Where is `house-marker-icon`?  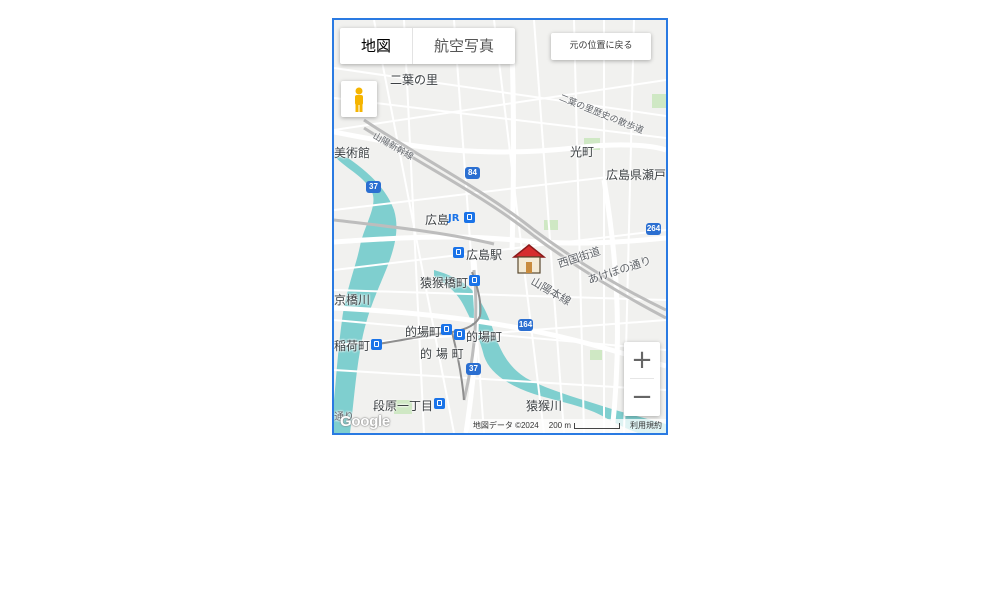 house-marker-icon is located at coordinates (529, 258).